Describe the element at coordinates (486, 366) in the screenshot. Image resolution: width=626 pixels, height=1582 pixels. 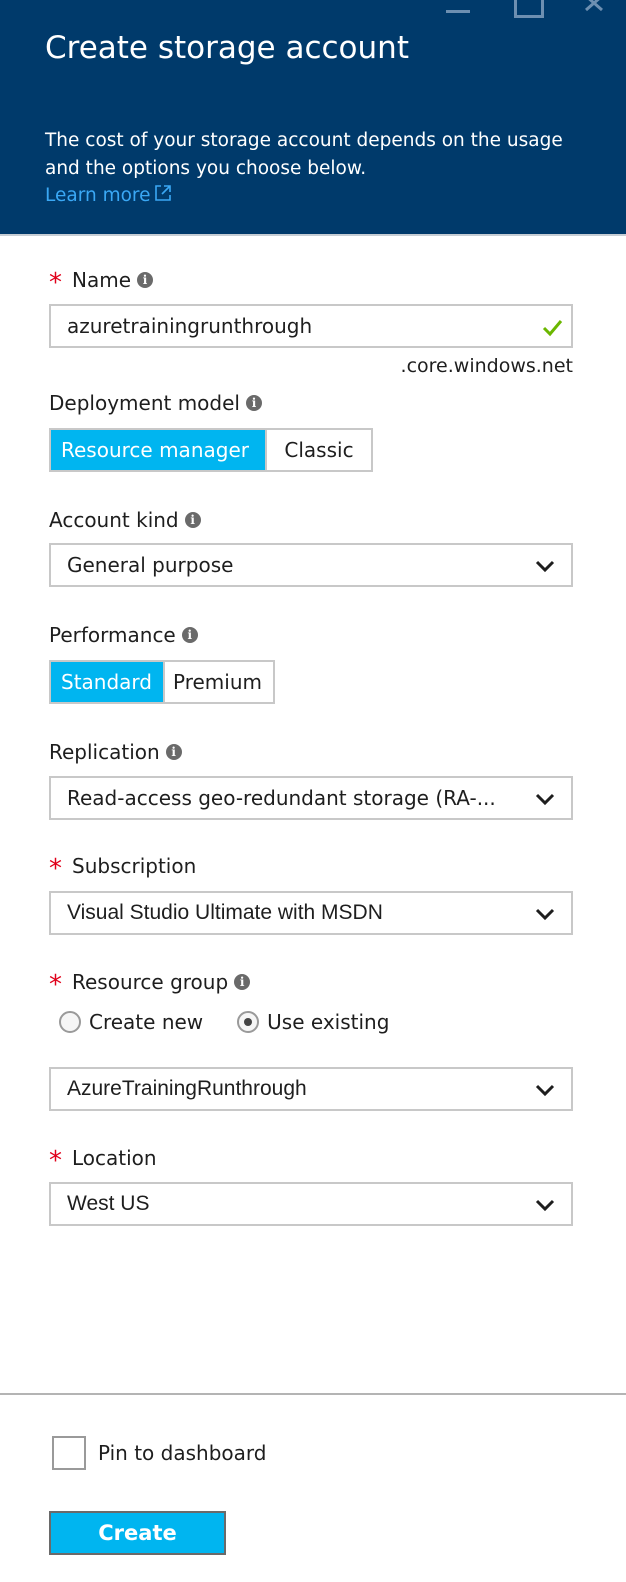
I see `name-domain-suffix: .core.windows.net` at that location.